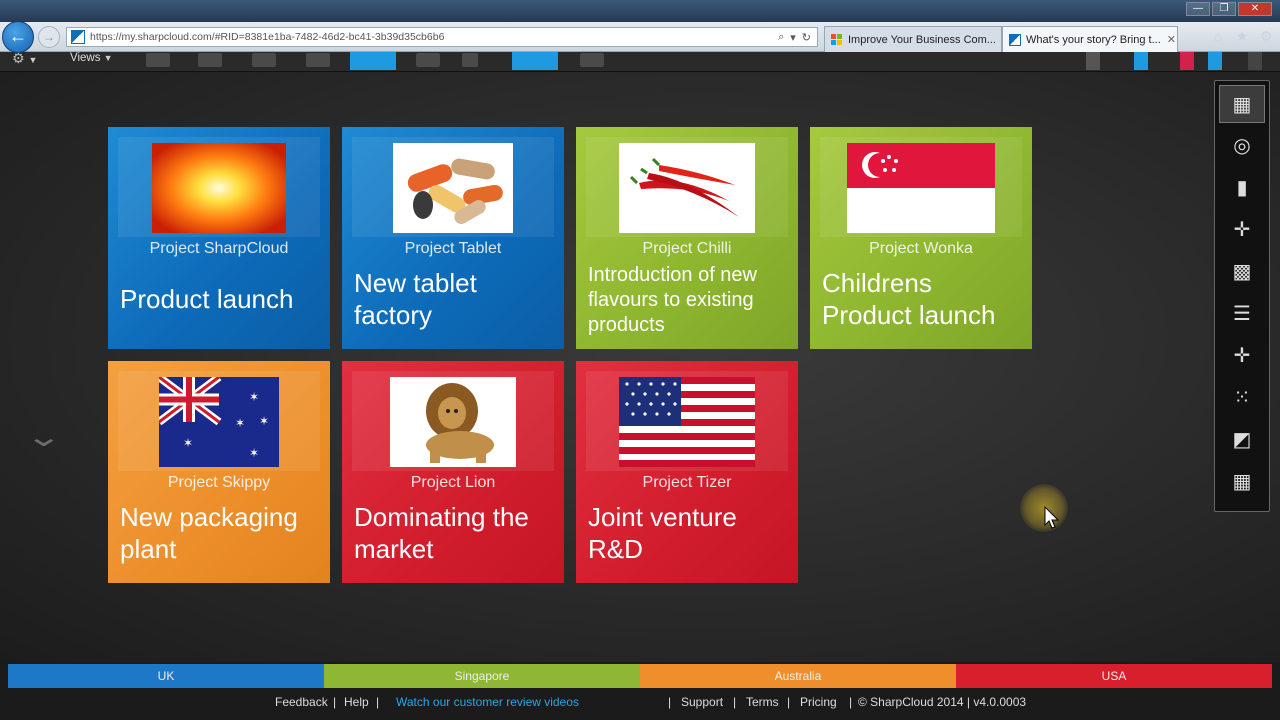  What do you see at coordinates (1242, 398) in the screenshot?
I see `scatter-view-icon: ⁙` at bounding box center [1242, 398].